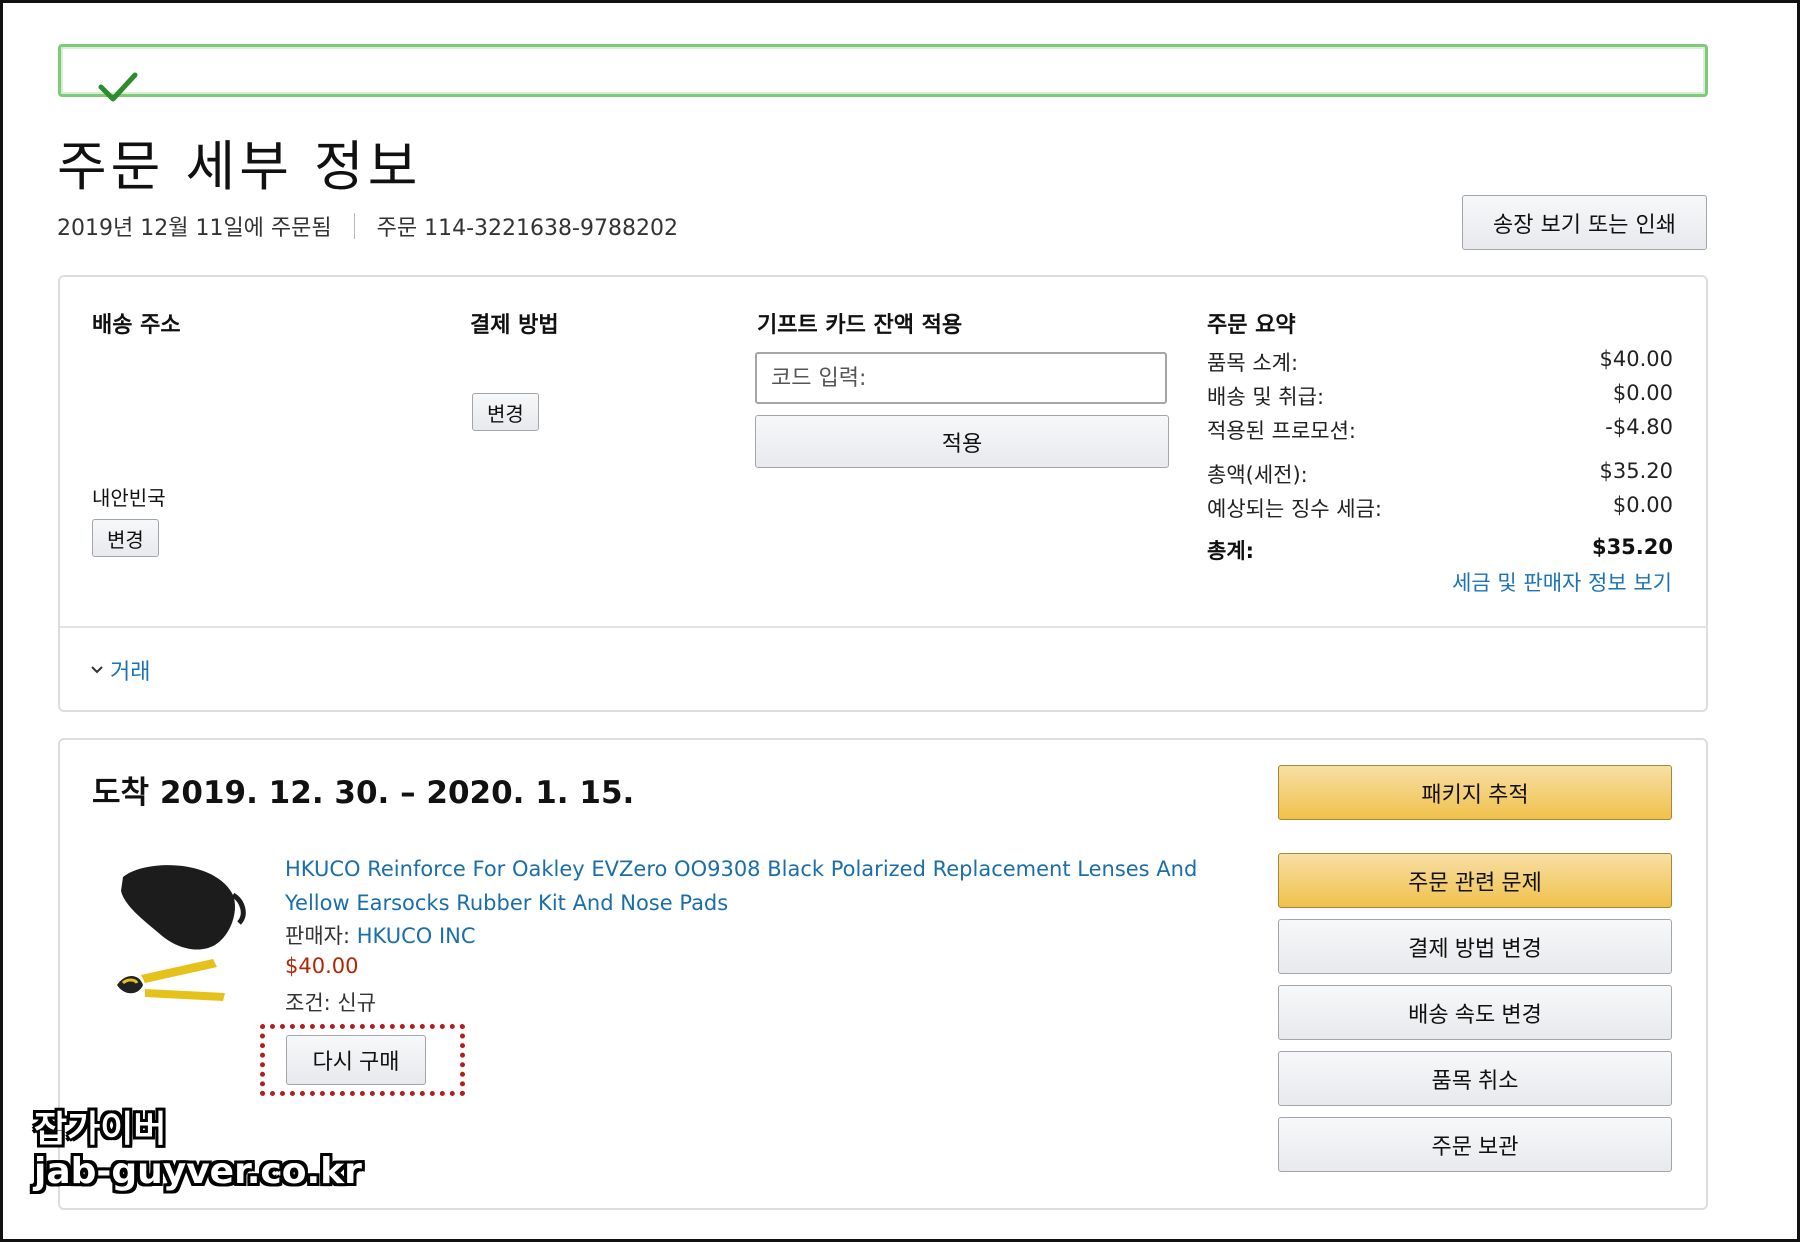 This screenshot has width=1800, height=1242. Describe the element at coordinates (136, 325) in the screenshot. I see `shipping-address-heading: 배송 주소` at that location.